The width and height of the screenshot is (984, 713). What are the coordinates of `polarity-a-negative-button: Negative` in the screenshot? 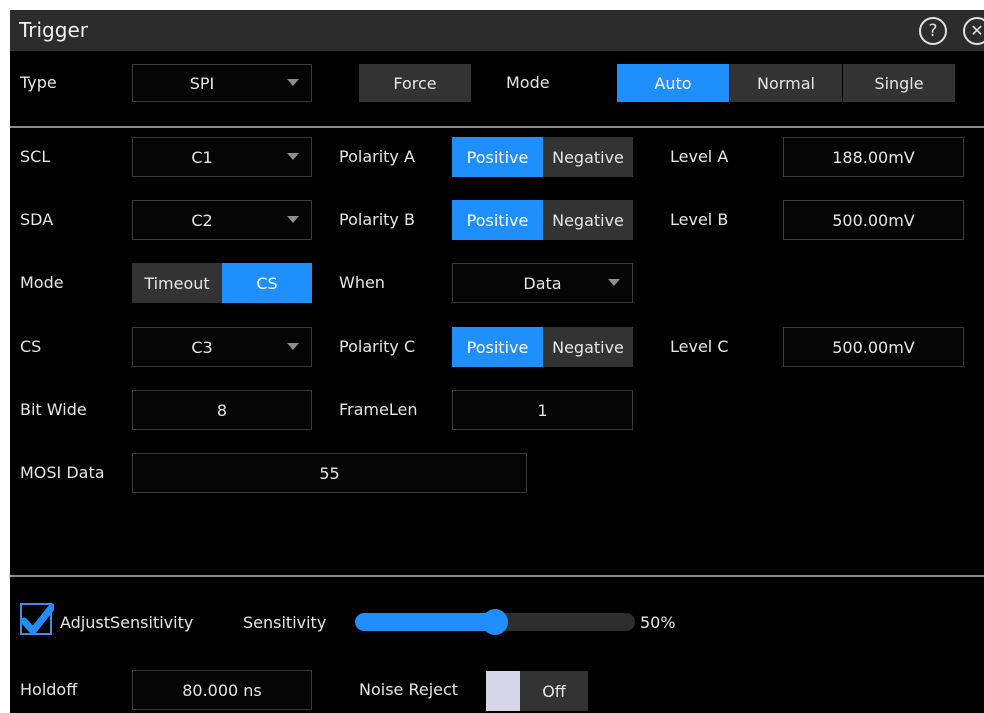 It's located at (588, 157).